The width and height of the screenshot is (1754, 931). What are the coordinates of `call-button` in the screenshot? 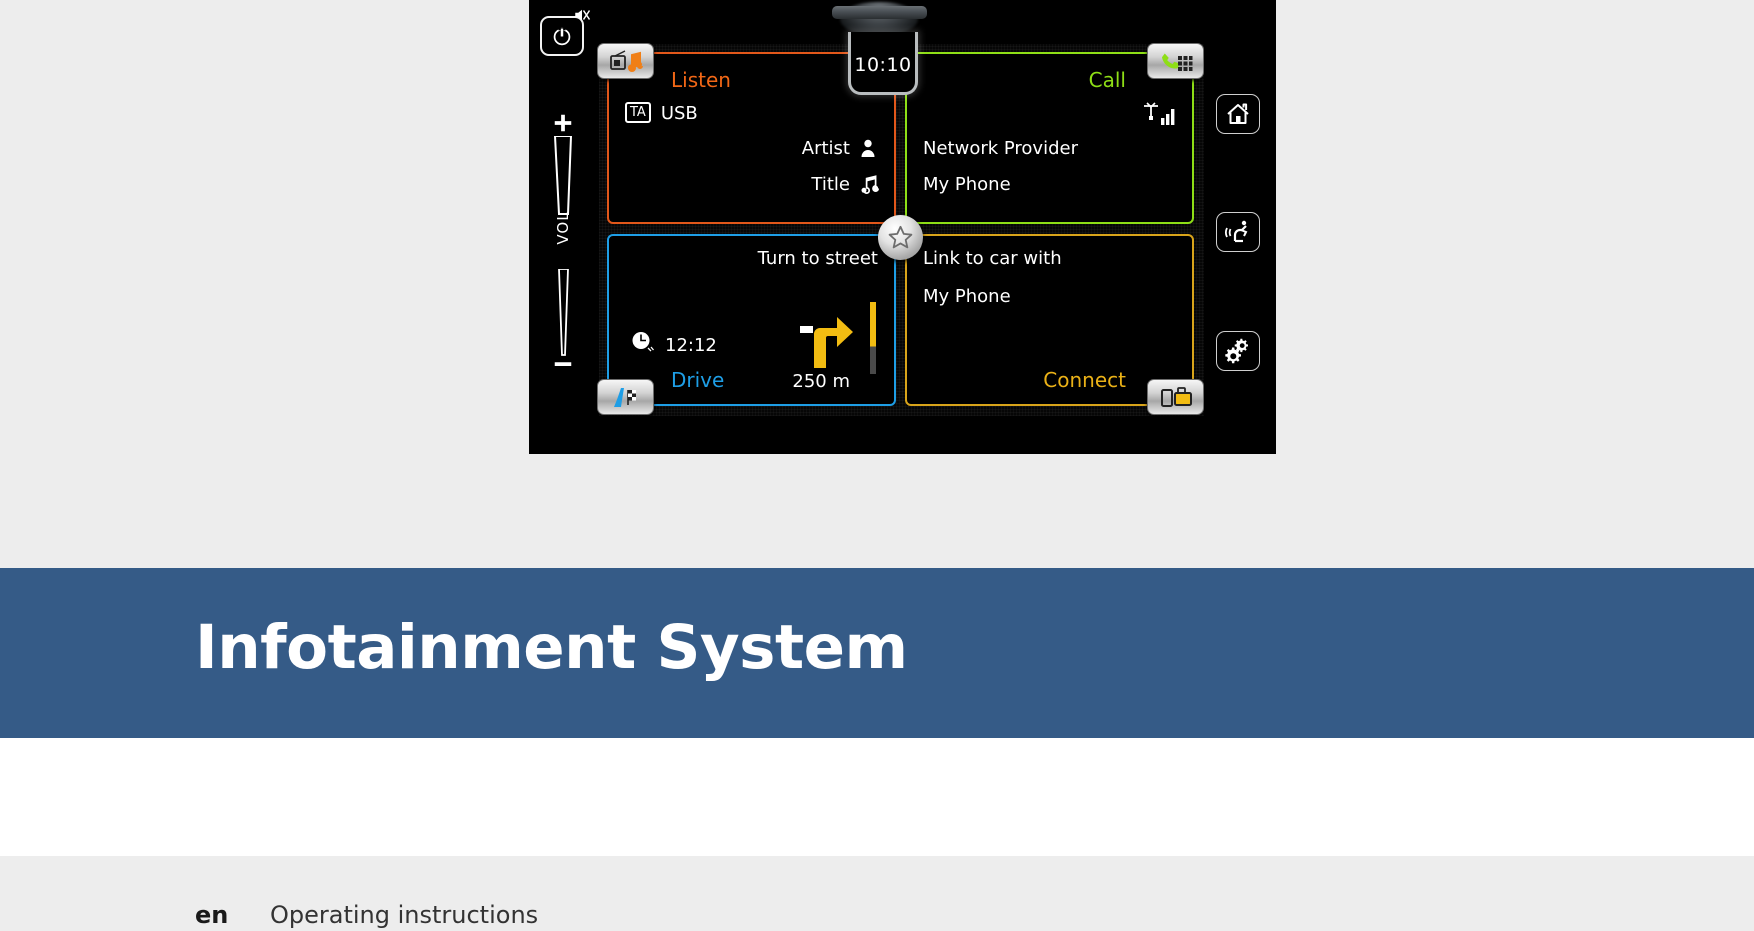 It's located at (1175, 61).